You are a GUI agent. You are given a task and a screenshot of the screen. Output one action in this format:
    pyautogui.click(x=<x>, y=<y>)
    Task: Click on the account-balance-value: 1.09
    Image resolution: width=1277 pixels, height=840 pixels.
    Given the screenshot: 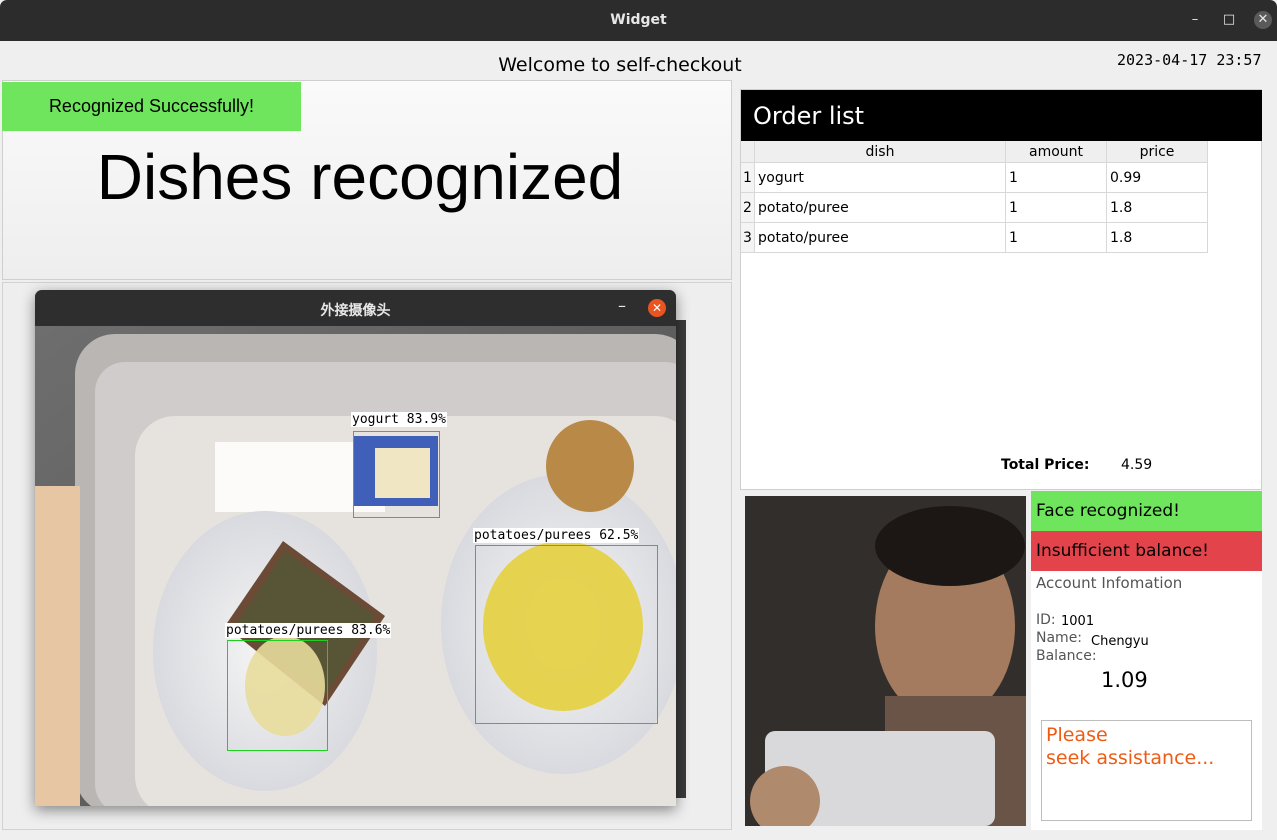 What is the action you would take?
    pyautogui.click(x=1124, y=680)
    